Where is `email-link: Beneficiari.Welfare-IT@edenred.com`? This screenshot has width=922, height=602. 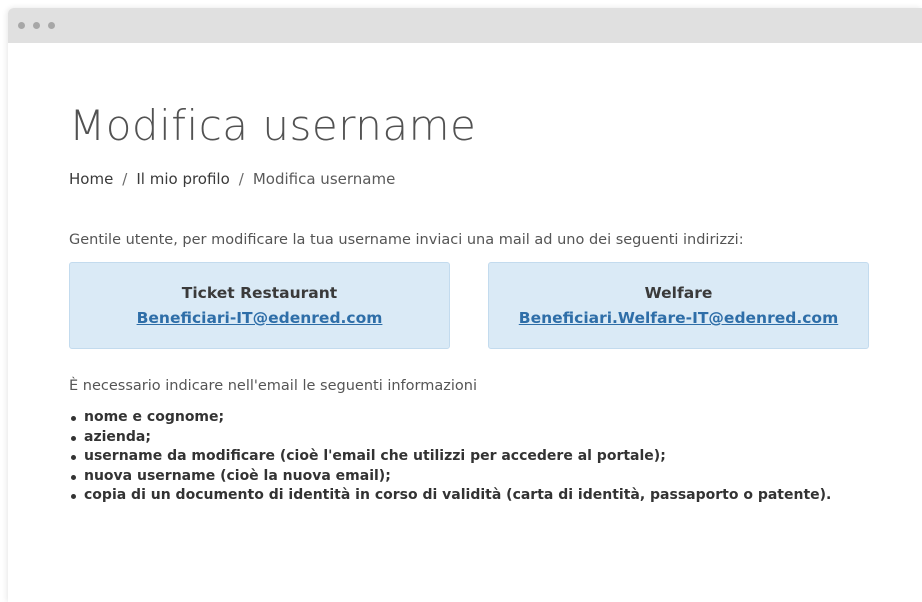 email-link: Beneficiari.Welfare-IT@edenred.com is located at coordinates (678, 318).